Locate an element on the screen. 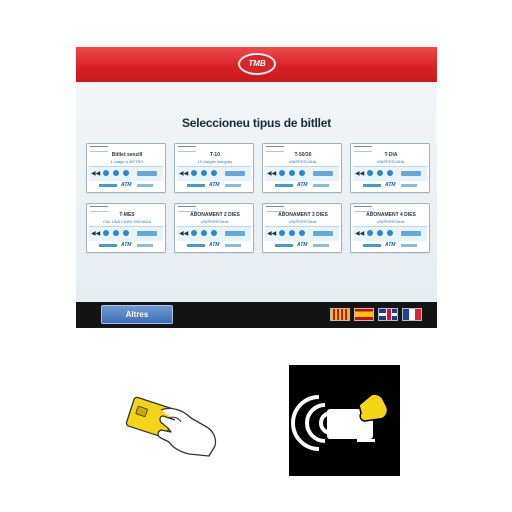  language-selector is located at coordinates (378, 314).